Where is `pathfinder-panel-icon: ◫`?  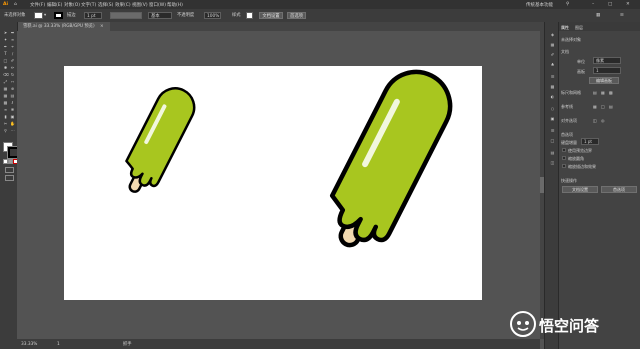
pathfinder-panel-icon: ◫ is located at coordinates (552, 162).